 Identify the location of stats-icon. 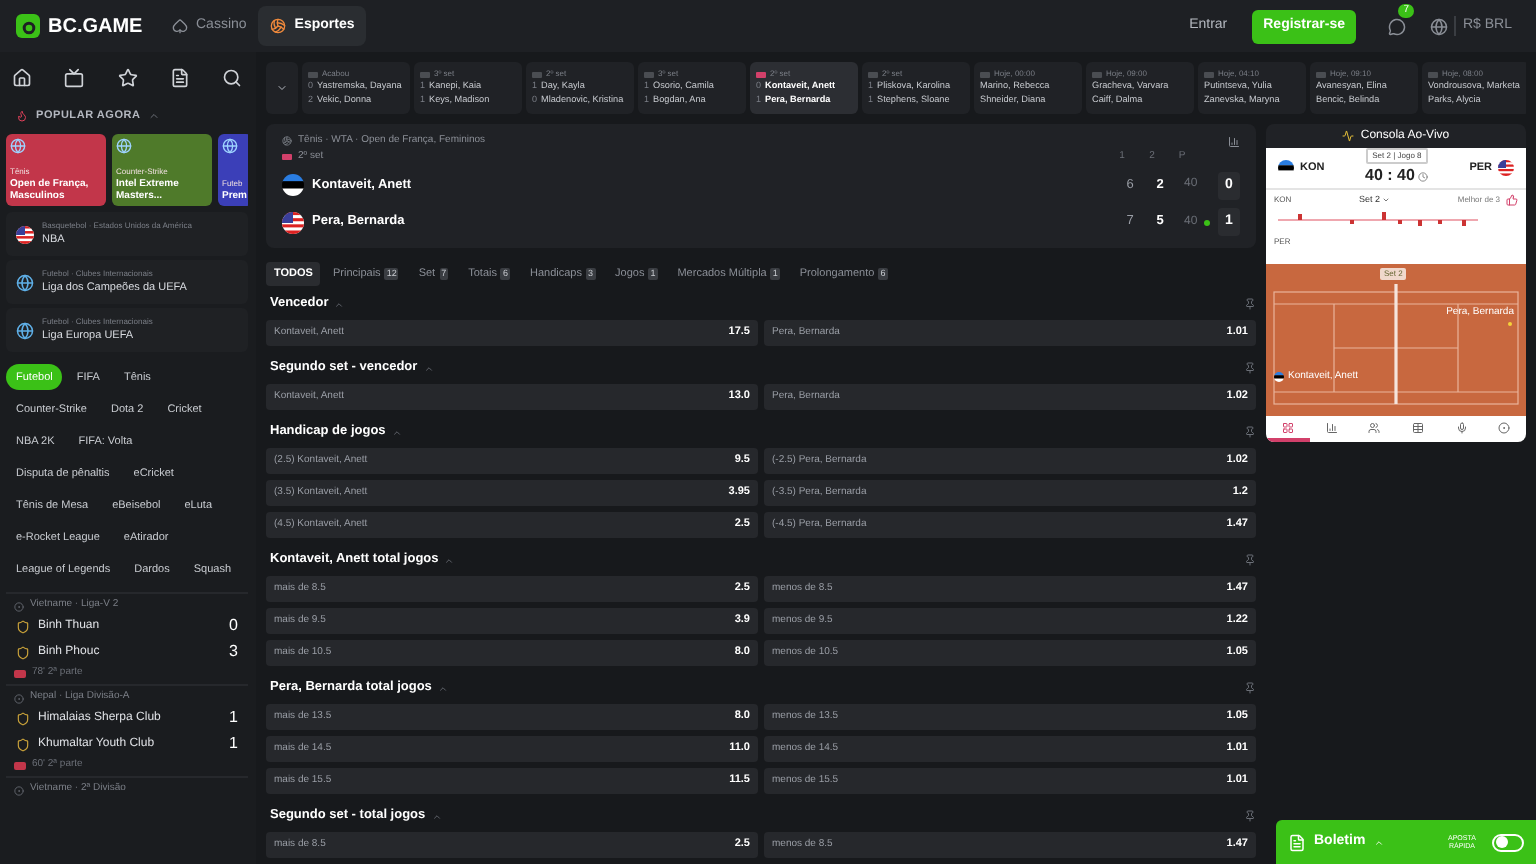
(1234, 141).